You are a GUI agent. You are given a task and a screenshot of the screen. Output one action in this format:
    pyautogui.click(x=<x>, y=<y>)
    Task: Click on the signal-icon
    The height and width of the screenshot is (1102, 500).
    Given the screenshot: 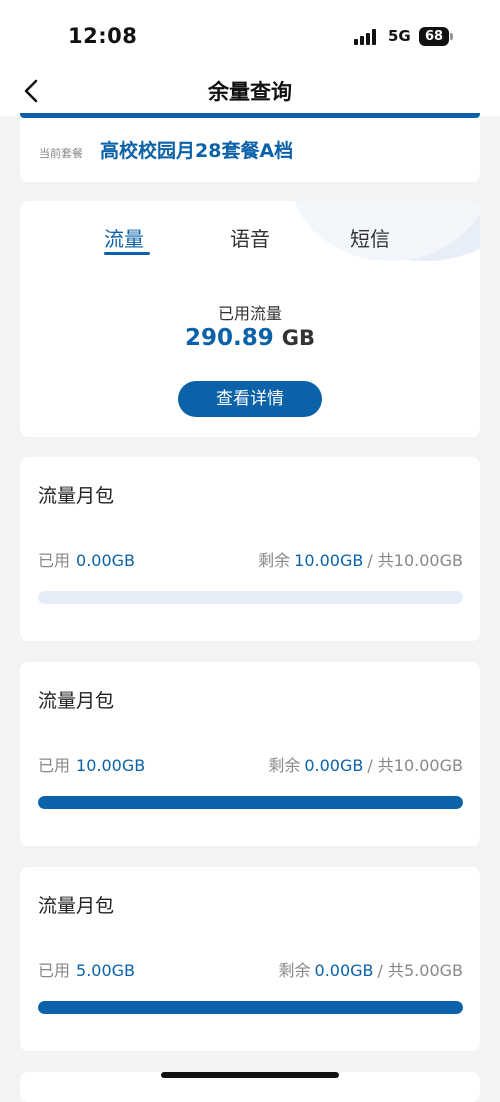 What is the action you would take?
    pyautogui.click(x=368, y=37)
    